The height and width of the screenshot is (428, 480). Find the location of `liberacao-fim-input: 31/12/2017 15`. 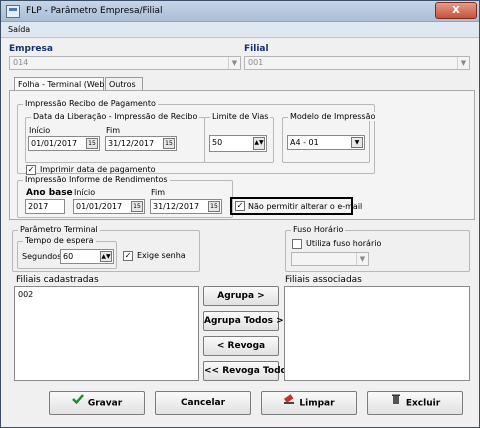

liberacao-fim-input: 31/12/2017 15 is located at coordinates (141, 143).